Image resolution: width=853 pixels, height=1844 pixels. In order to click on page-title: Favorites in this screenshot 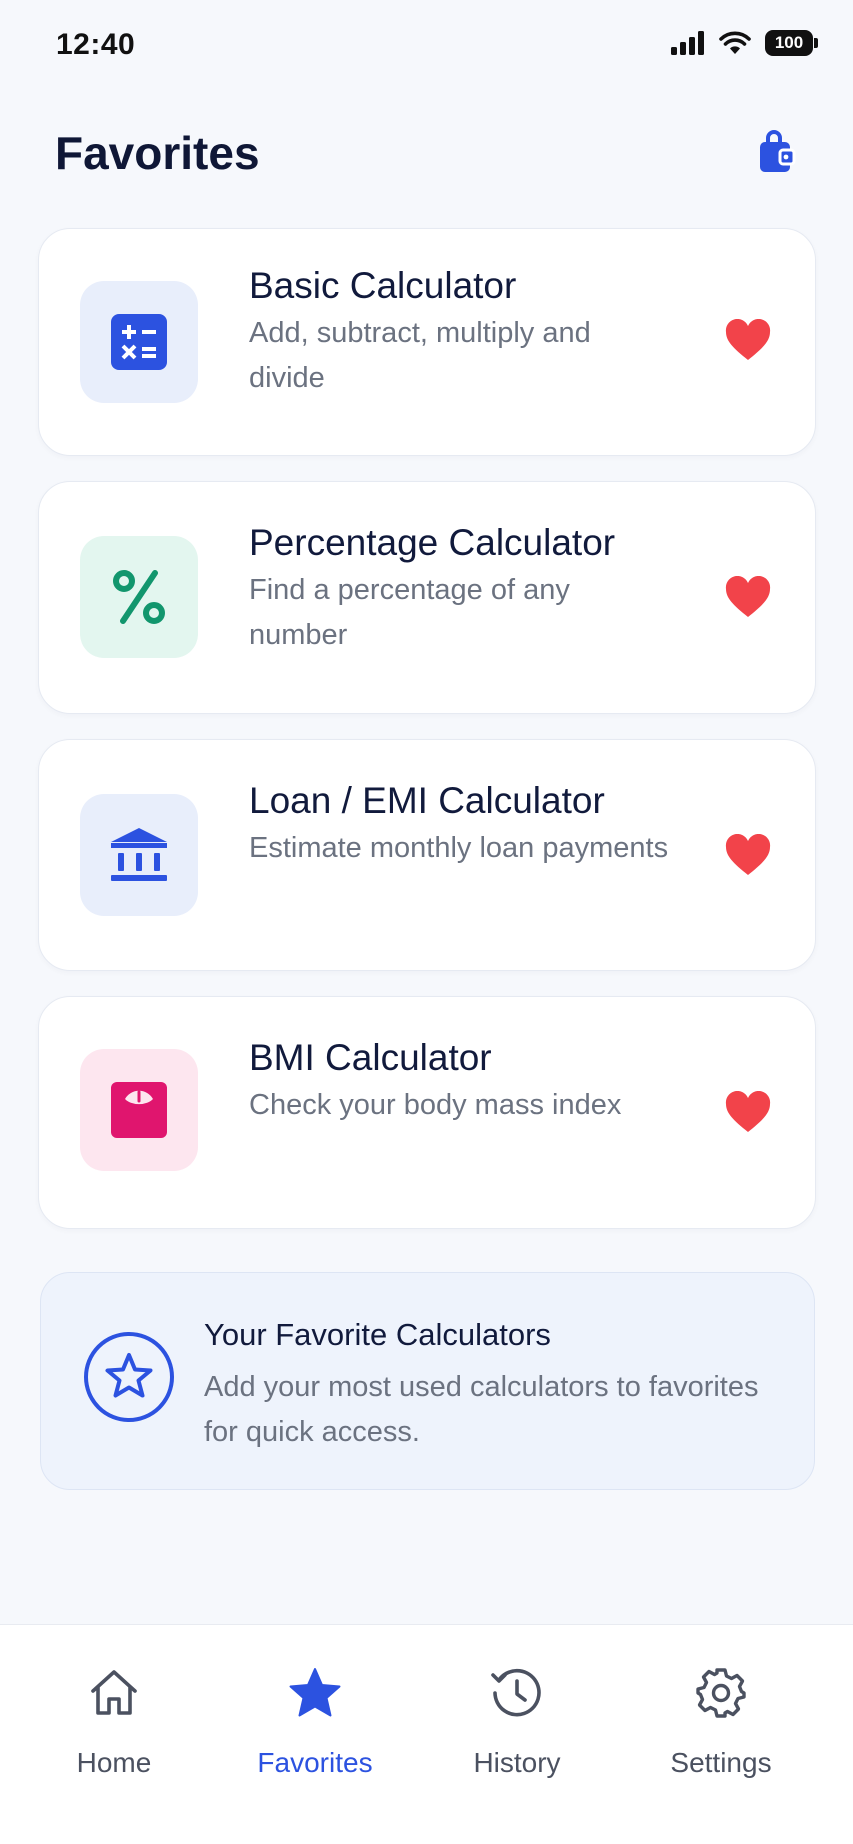, I will do `click(157, 153)`.